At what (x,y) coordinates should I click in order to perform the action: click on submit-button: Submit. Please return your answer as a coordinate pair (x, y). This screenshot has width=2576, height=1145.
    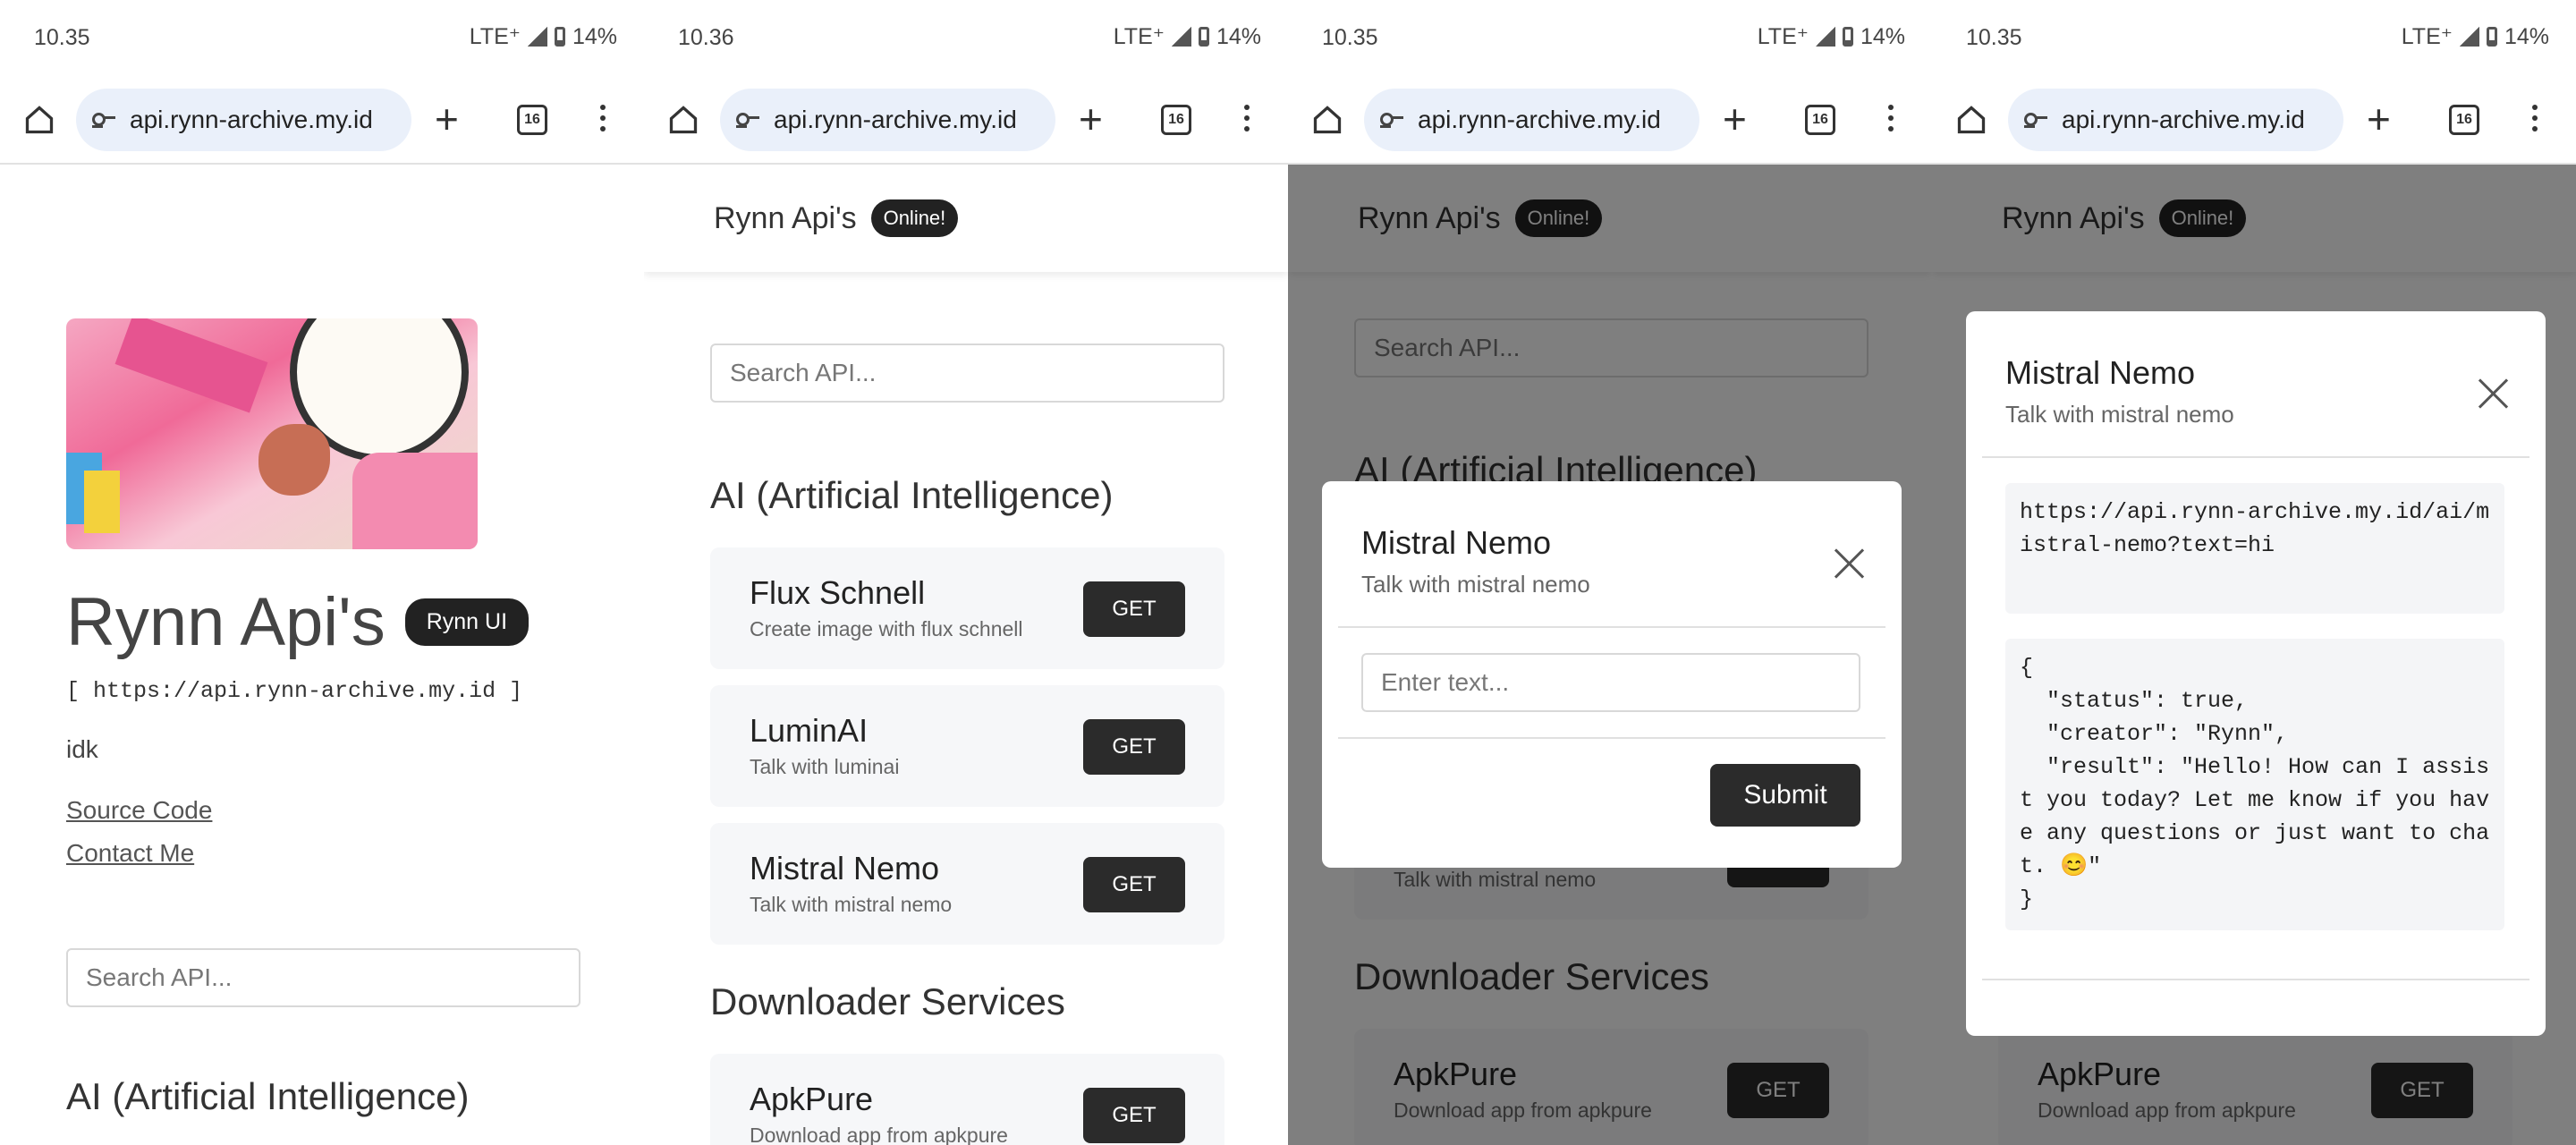
    Looking at the image, I should click on (1785, 795).